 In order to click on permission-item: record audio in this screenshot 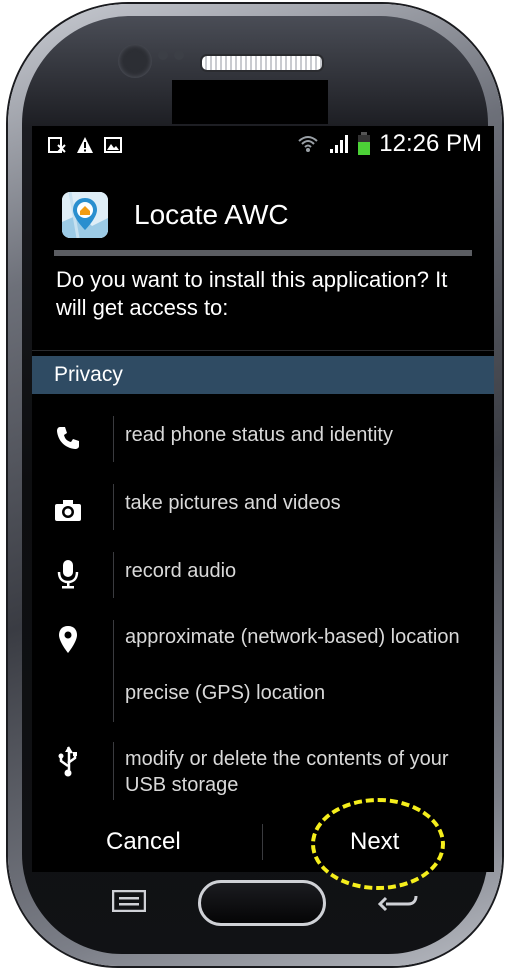, I will do `click(263, 574)`.